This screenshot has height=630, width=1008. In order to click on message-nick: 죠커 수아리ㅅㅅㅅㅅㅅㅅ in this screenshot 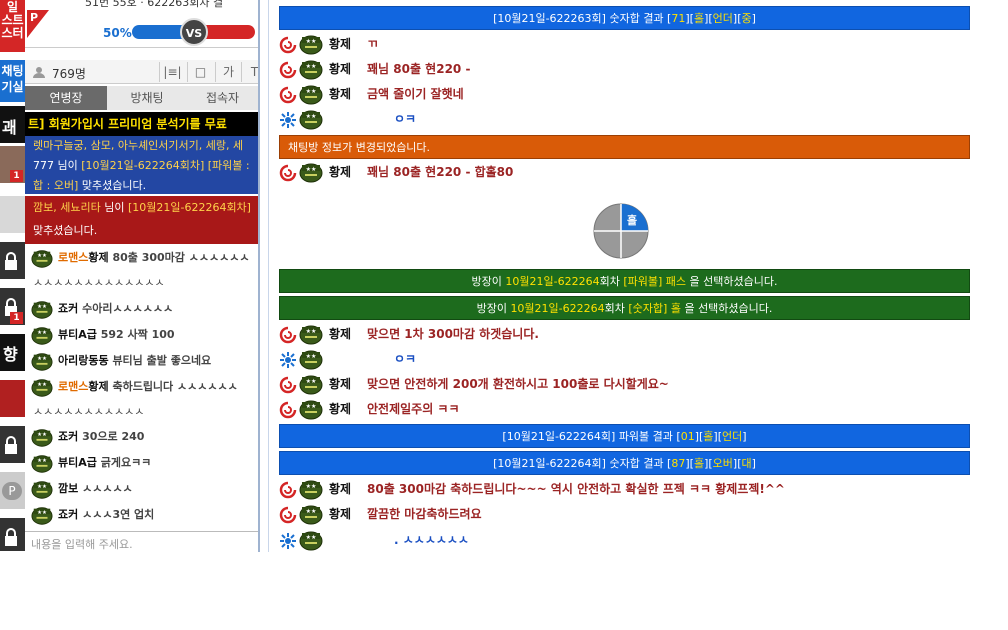, I will do `click(115, 309)`.